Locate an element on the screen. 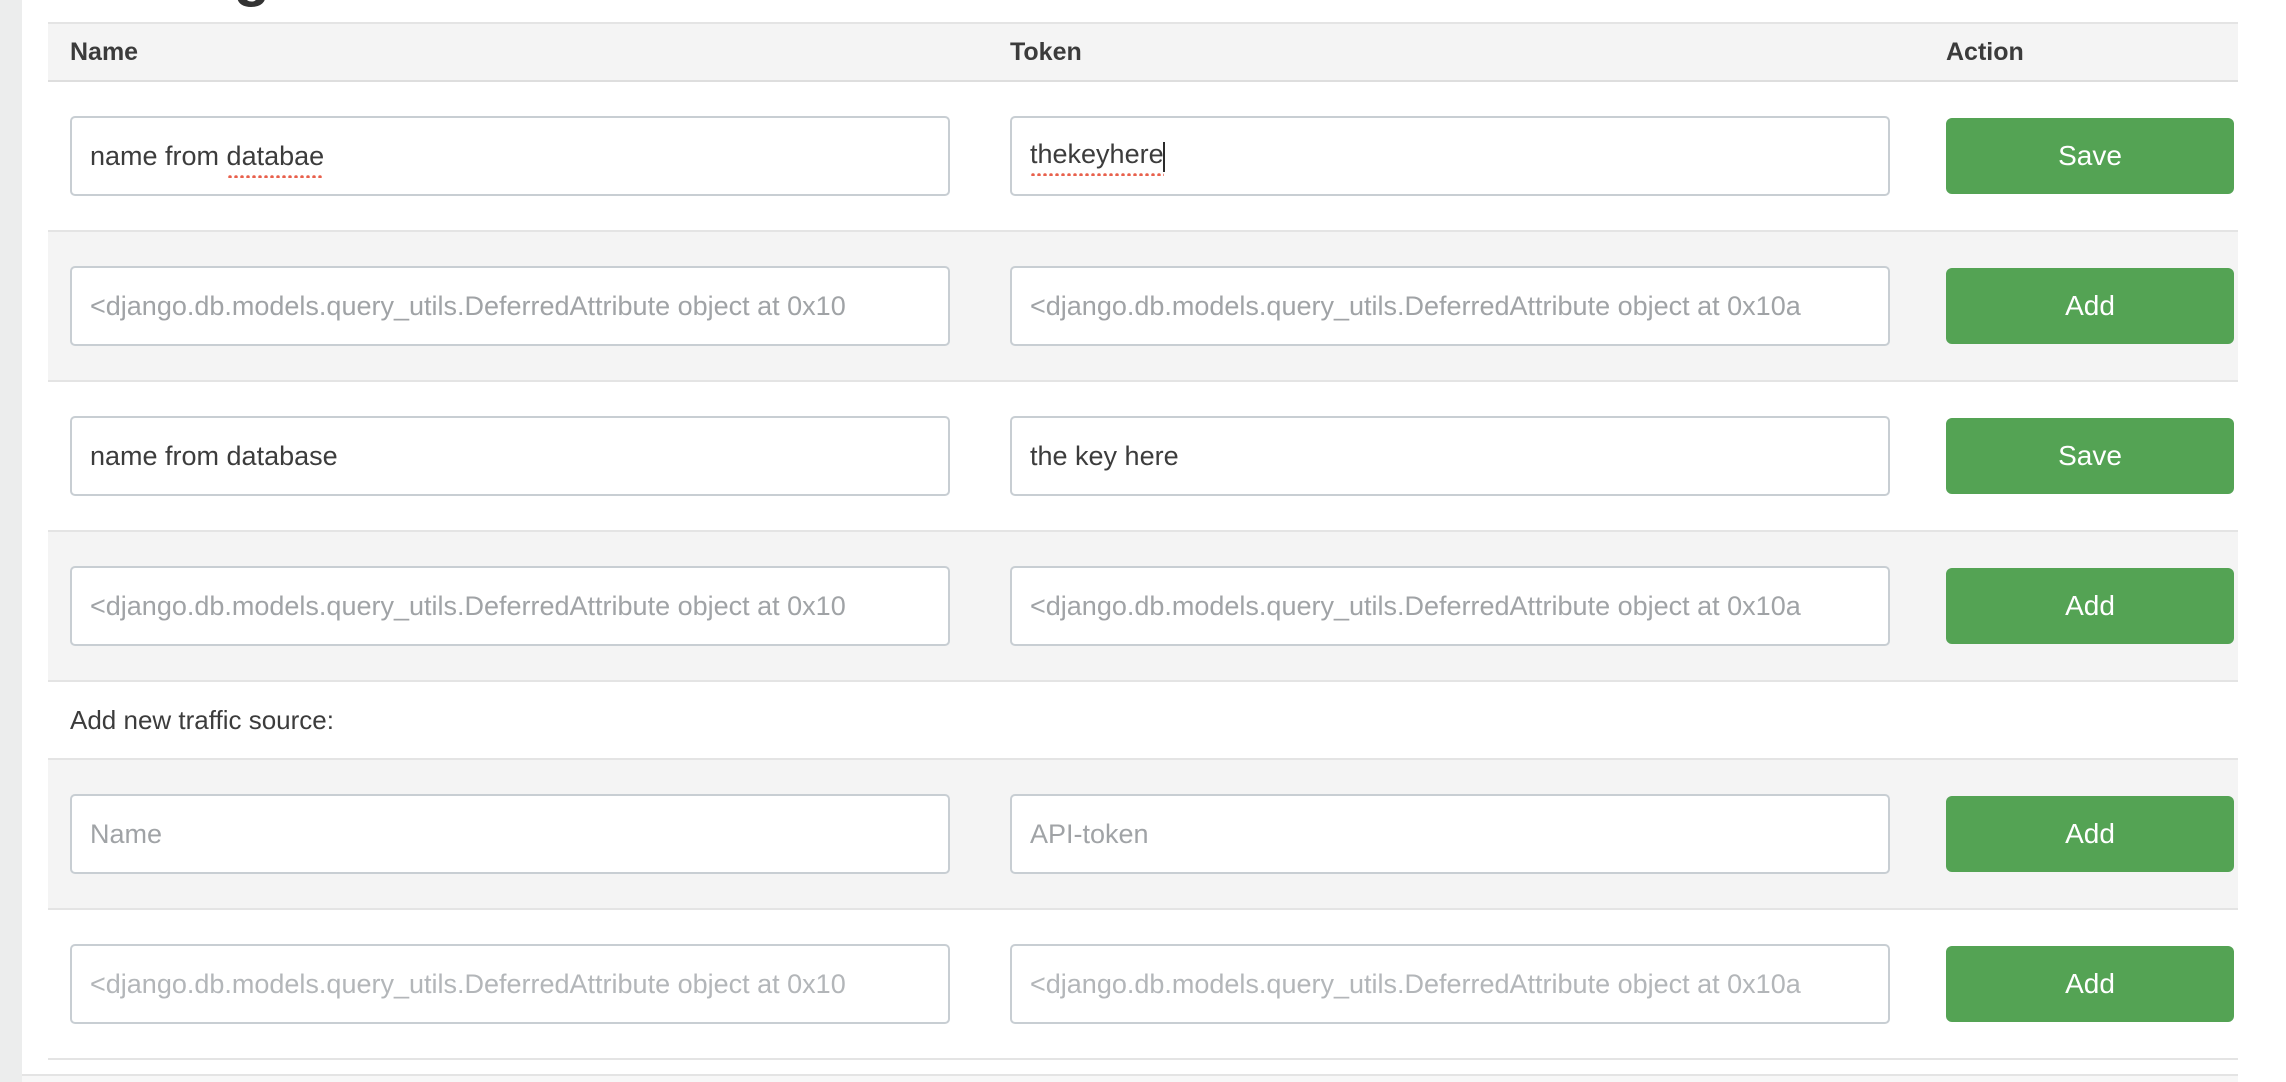  table-header-row: Name Token Action is located at coordinates (1143, 52).